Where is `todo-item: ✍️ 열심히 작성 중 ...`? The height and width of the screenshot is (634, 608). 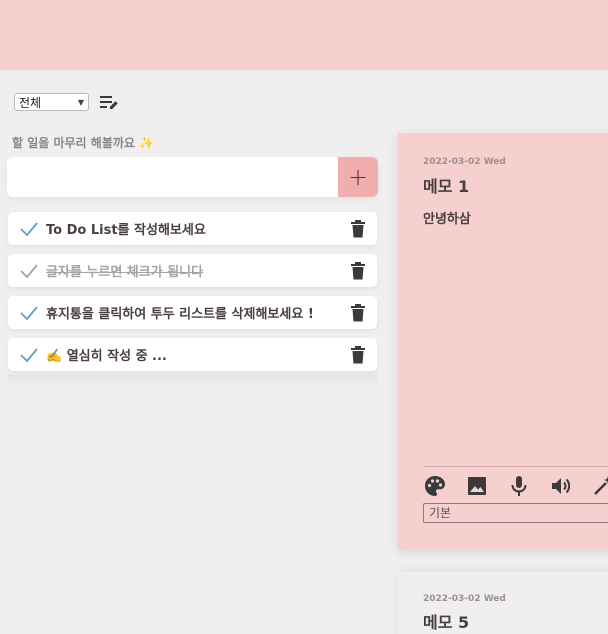 todo-item: ✍️ 열심히 작성 중 ... is located at coordinates (192, 354).